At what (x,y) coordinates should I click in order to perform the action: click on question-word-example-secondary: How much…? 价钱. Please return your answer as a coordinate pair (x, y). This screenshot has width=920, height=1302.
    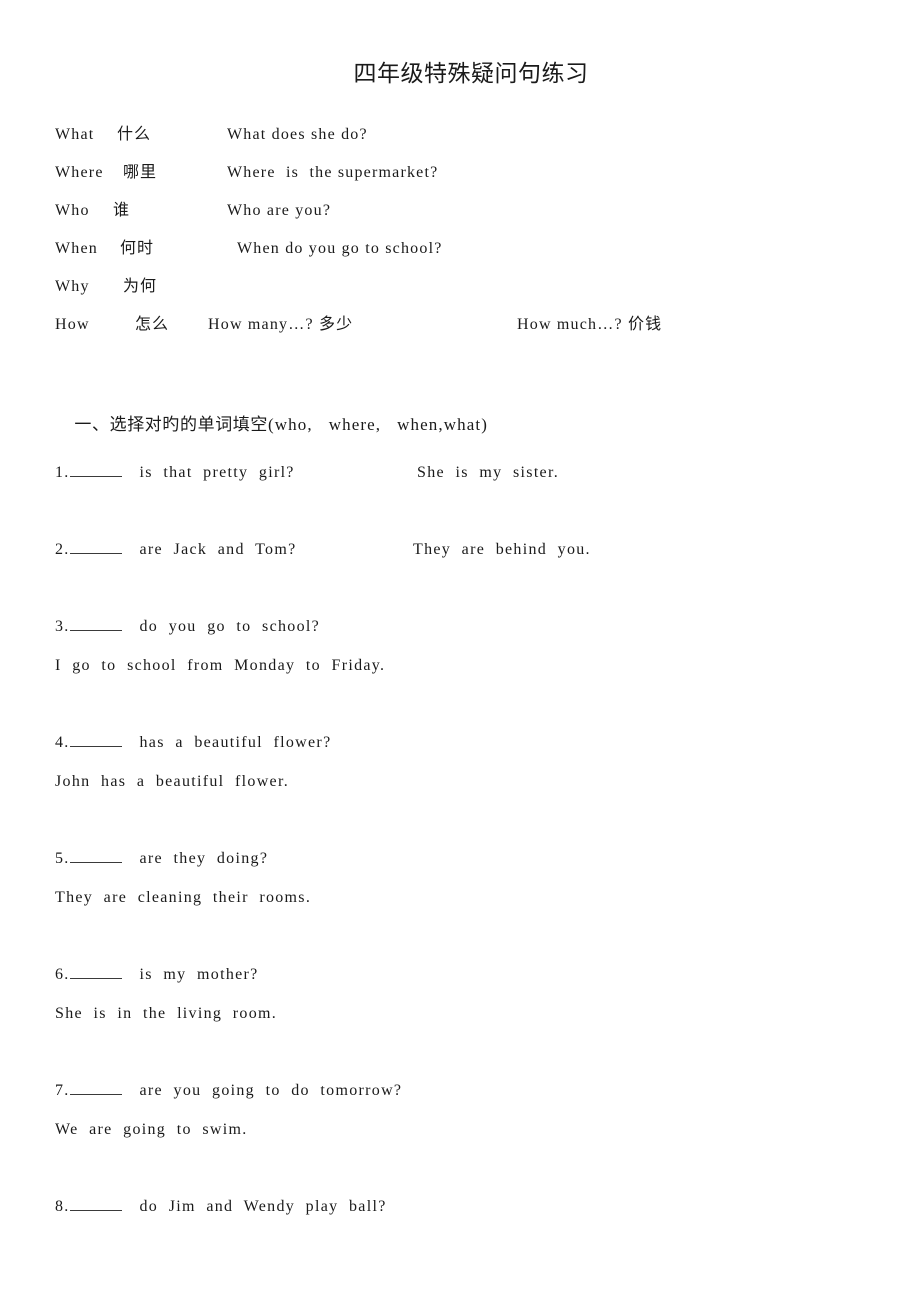
    Looking at the image, I should click on (590, 324).